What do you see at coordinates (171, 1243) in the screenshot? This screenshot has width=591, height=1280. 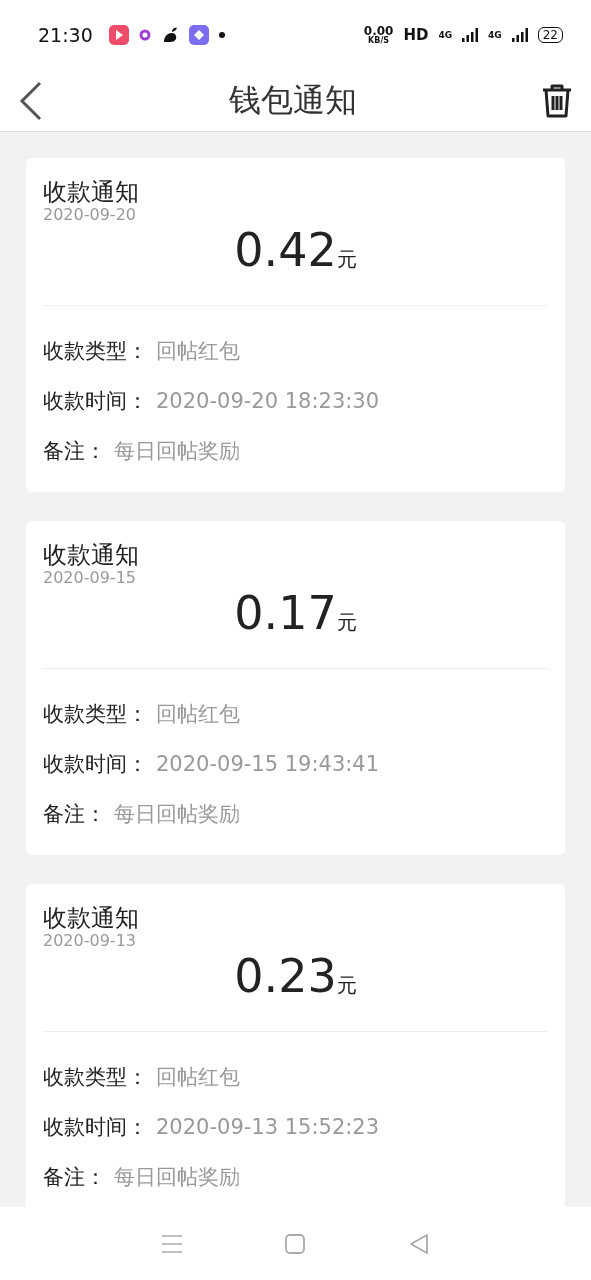 I see `menu-icon` at bounding box center [171, 1243].